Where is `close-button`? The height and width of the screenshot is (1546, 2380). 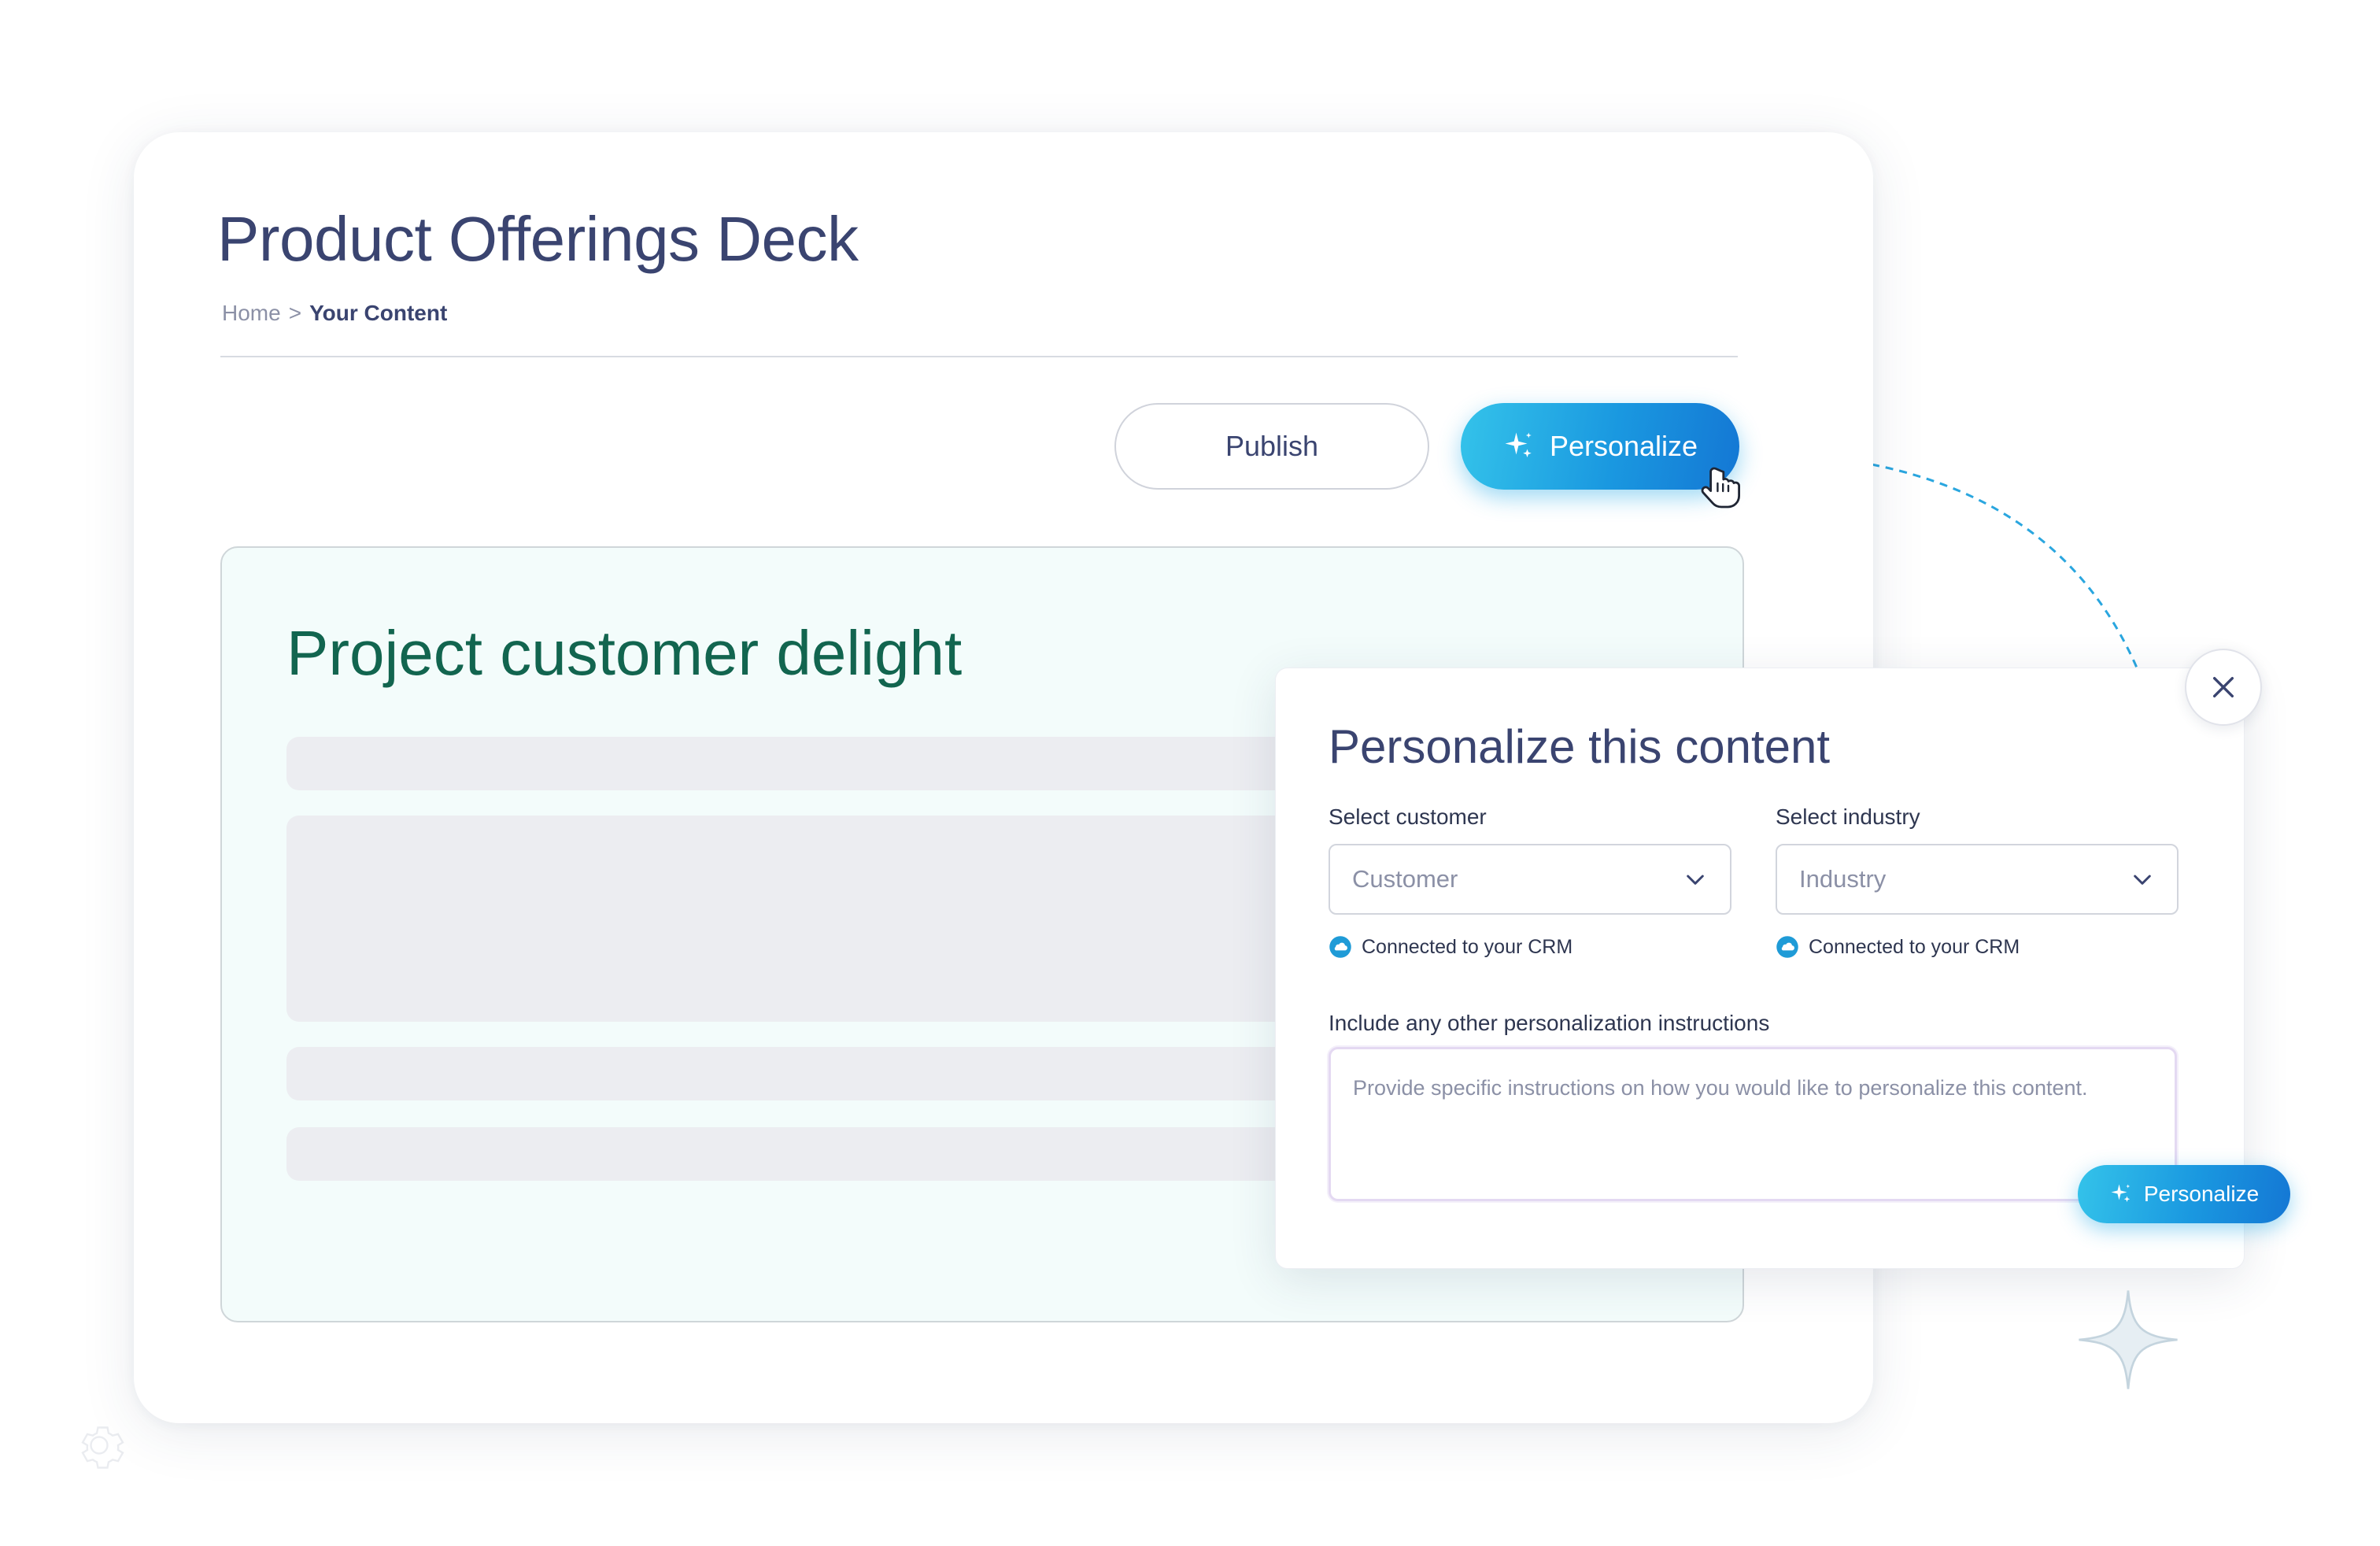 close-button is located at coordinates (2223, 687).